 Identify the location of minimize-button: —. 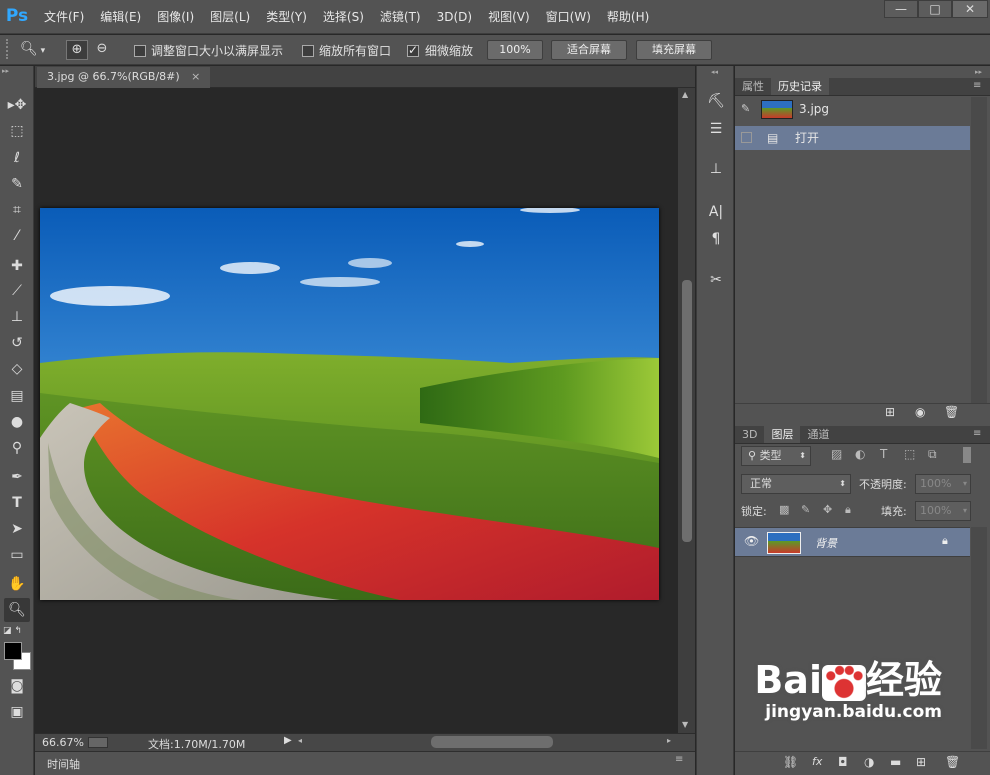
(901, 9).